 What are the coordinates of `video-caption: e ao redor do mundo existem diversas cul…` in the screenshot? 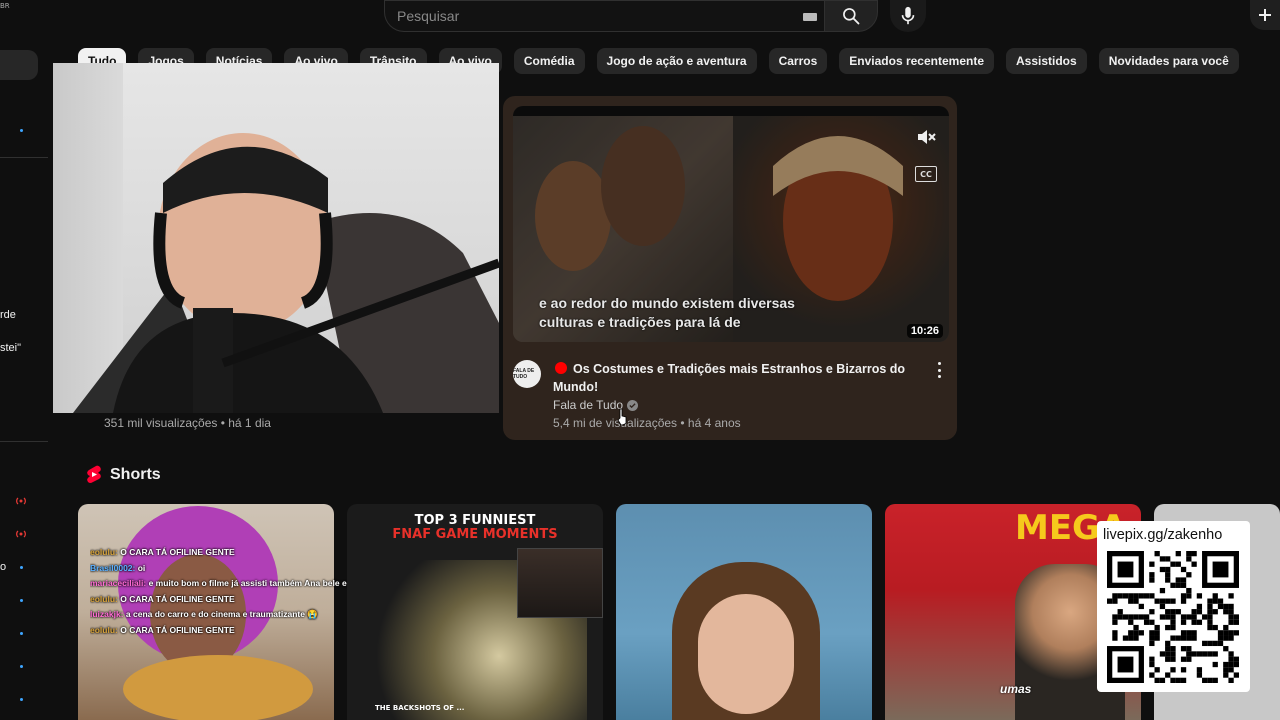 It's located at (699, 313).